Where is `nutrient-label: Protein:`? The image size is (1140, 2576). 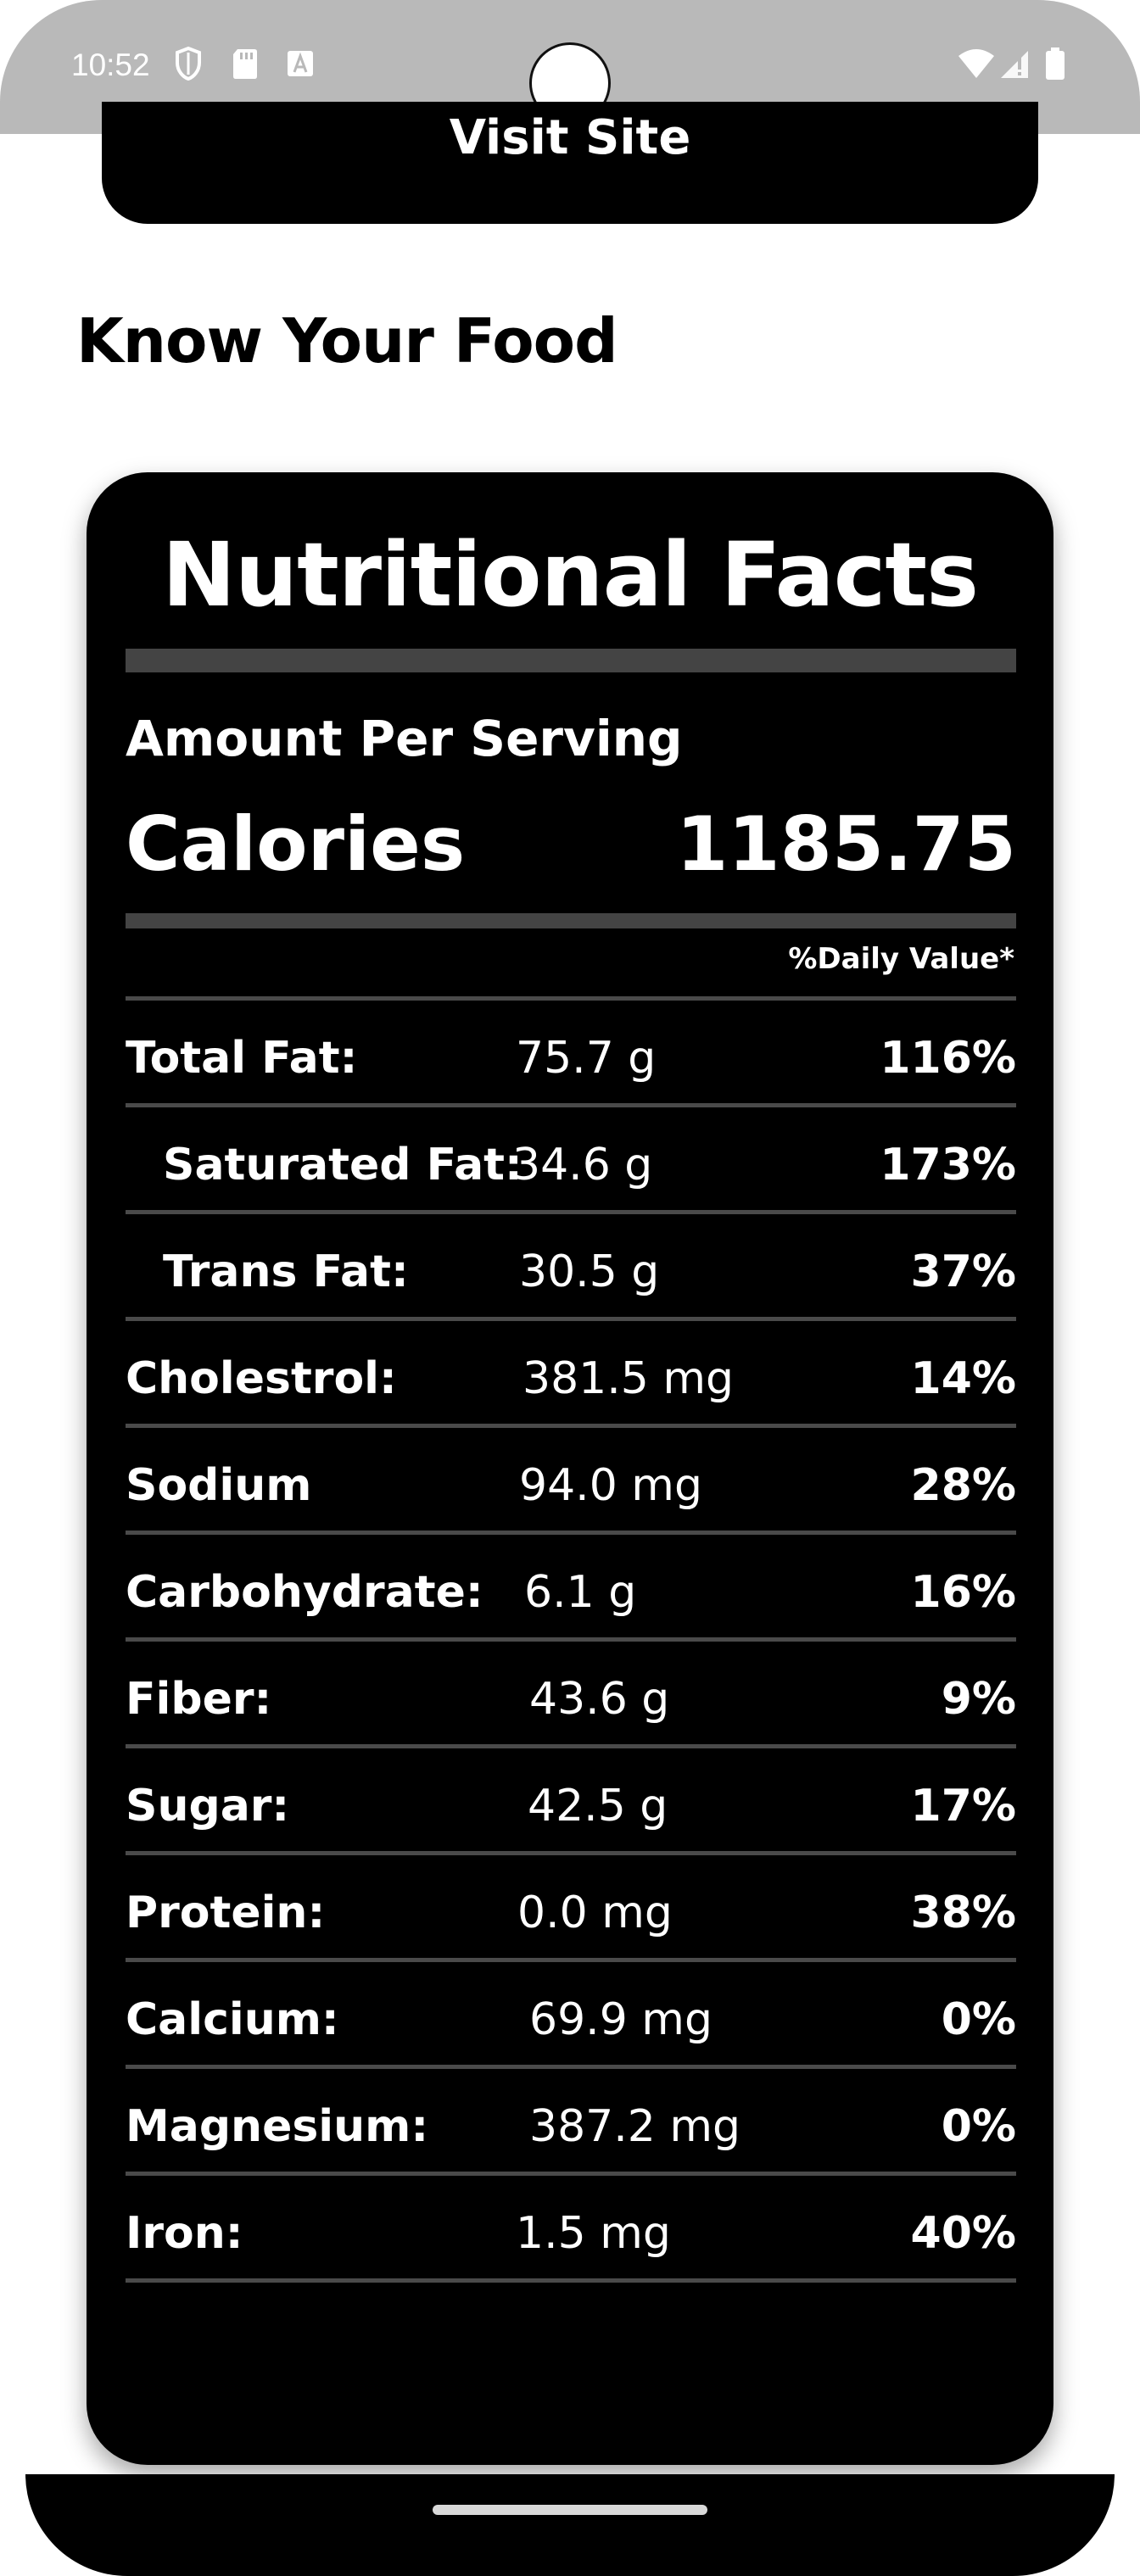
nutrient-label: Protein: is located at coordinates (226, 1912).